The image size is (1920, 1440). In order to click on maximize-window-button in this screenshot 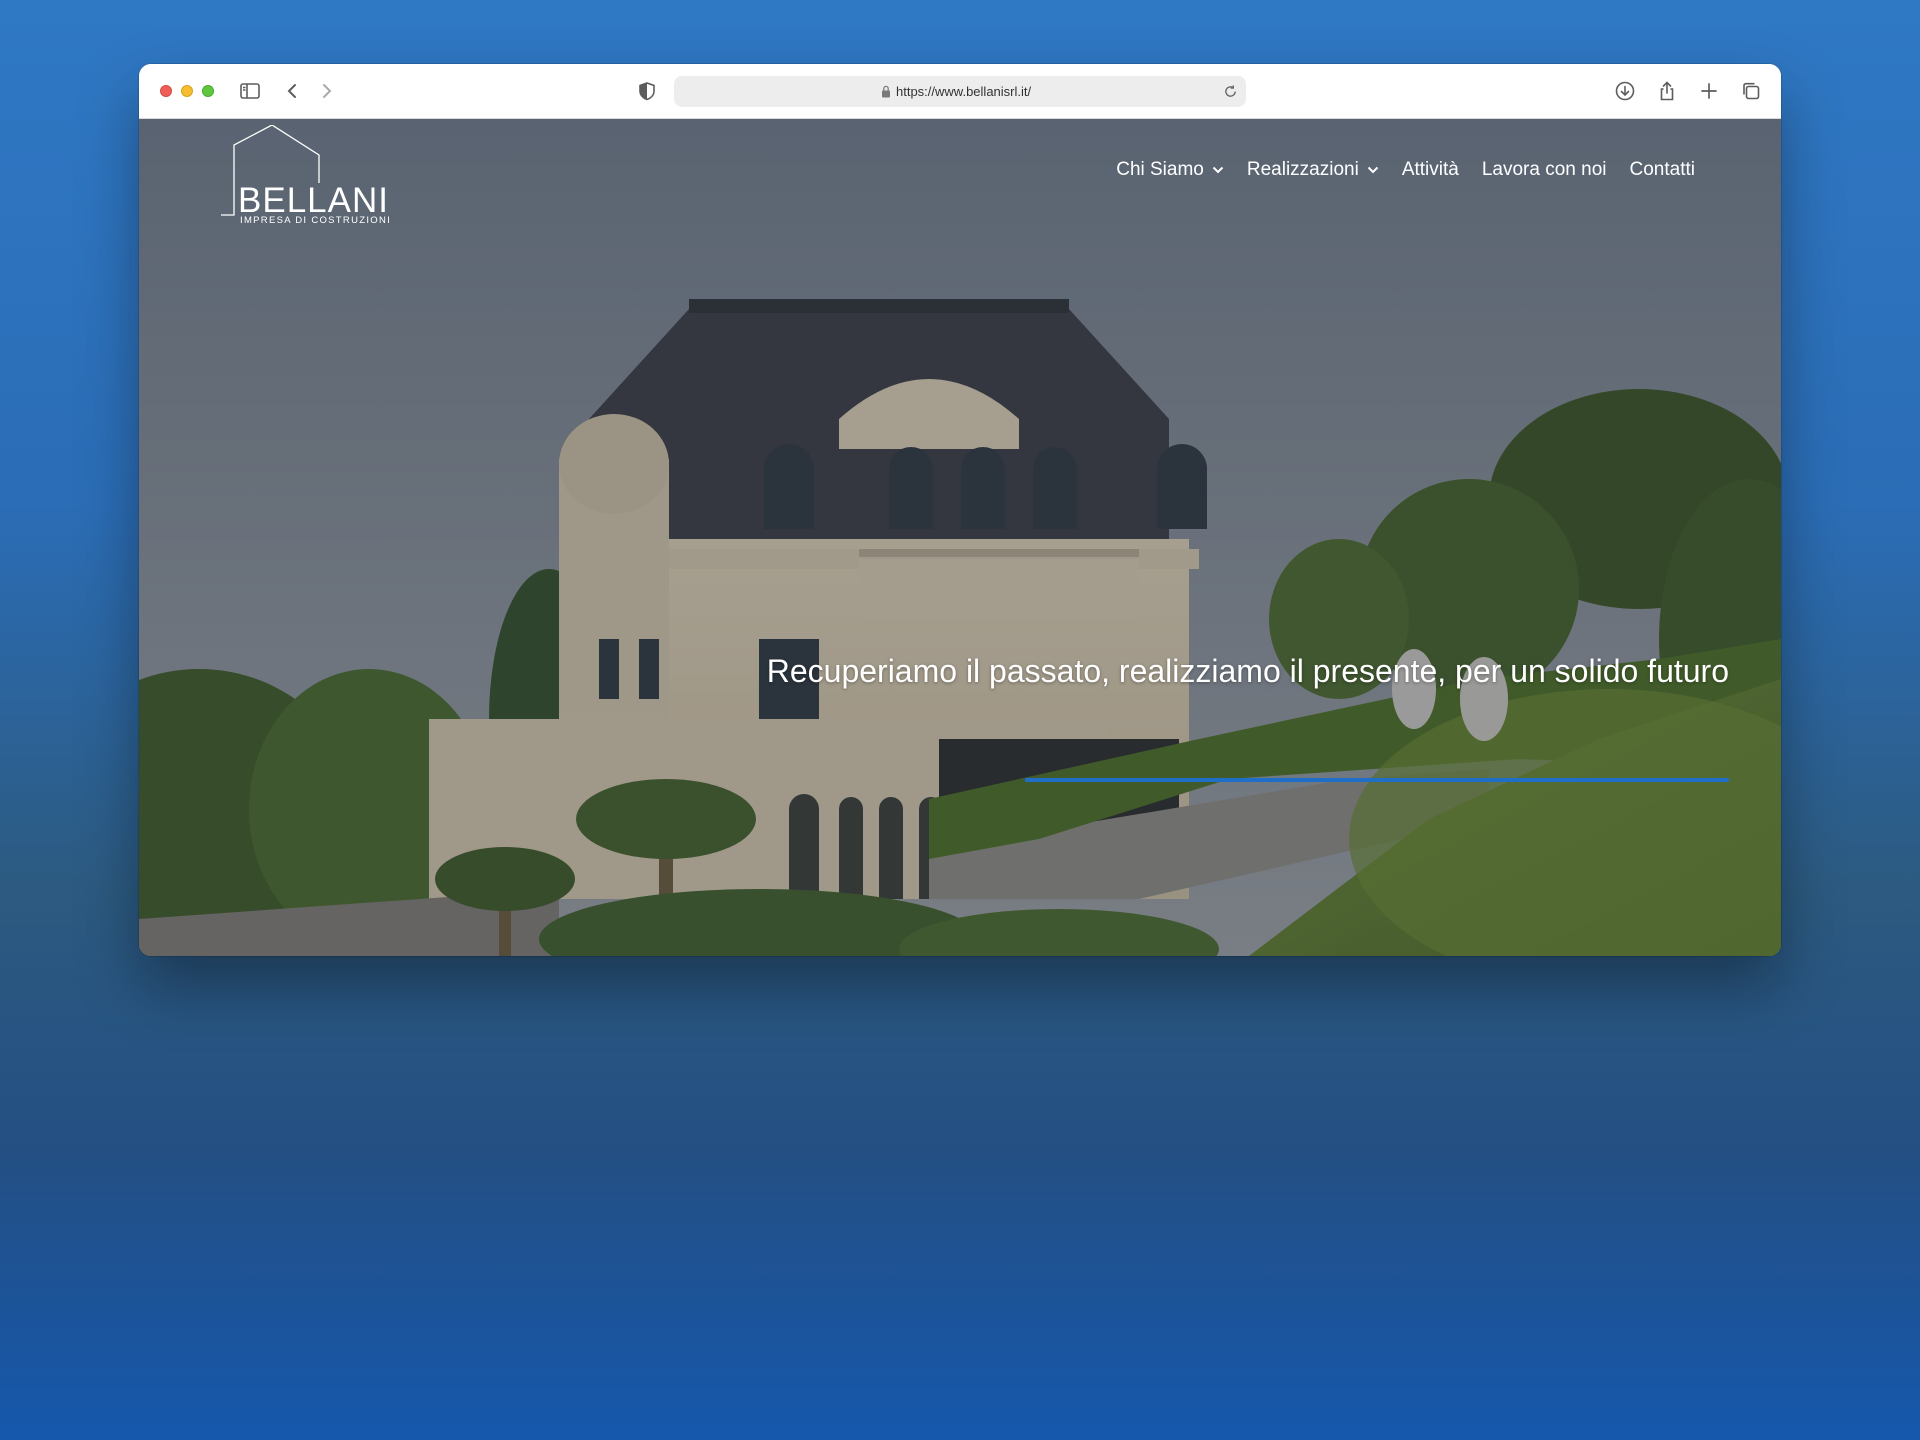, I will do `click(208, 91)`.